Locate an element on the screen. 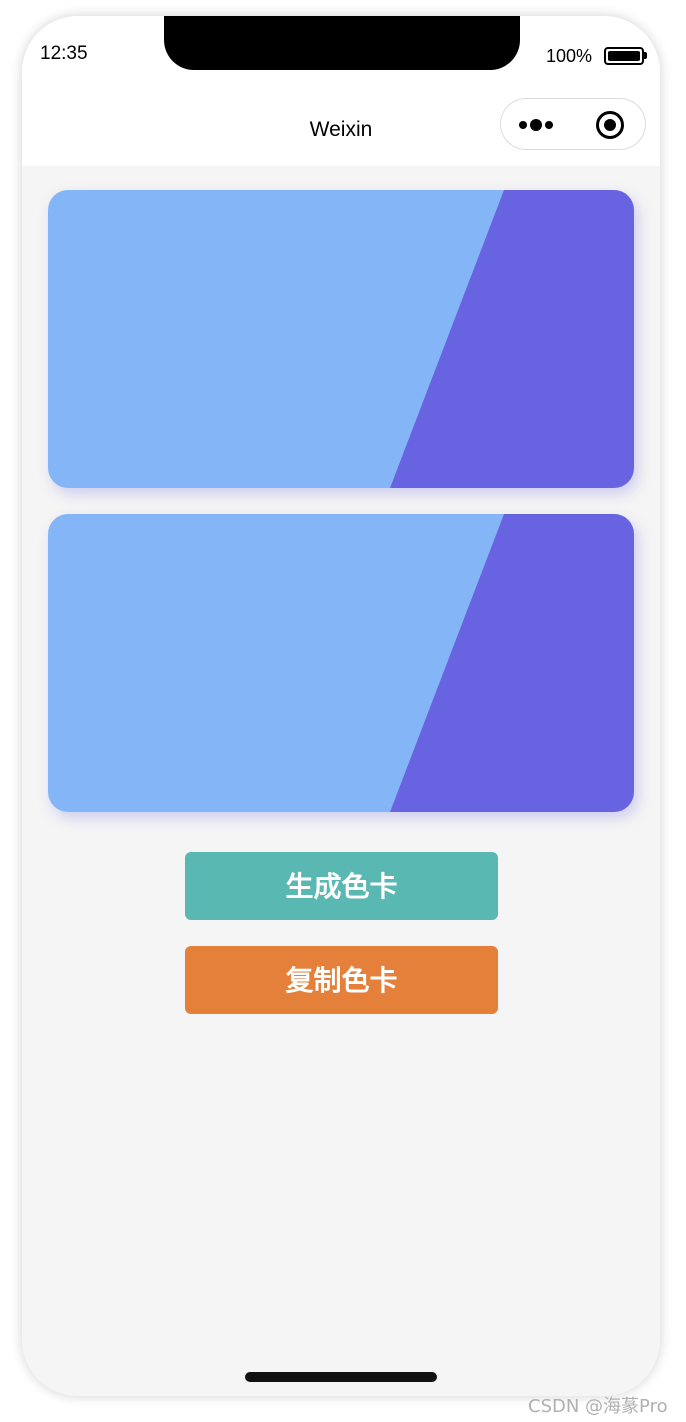 Image resolution: width=686 pixels, height=1422 pixels. navigation-bar: Weixin is located at coordinates (341, 126).